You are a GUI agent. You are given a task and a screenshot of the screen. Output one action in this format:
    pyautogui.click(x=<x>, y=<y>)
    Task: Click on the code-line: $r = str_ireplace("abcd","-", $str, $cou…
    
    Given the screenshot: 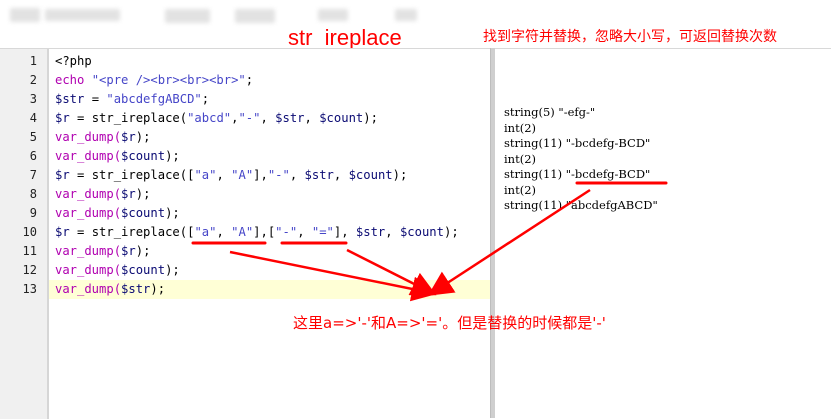 What is the action you would take?
    pyautogui.click(x=216, y=118)
    